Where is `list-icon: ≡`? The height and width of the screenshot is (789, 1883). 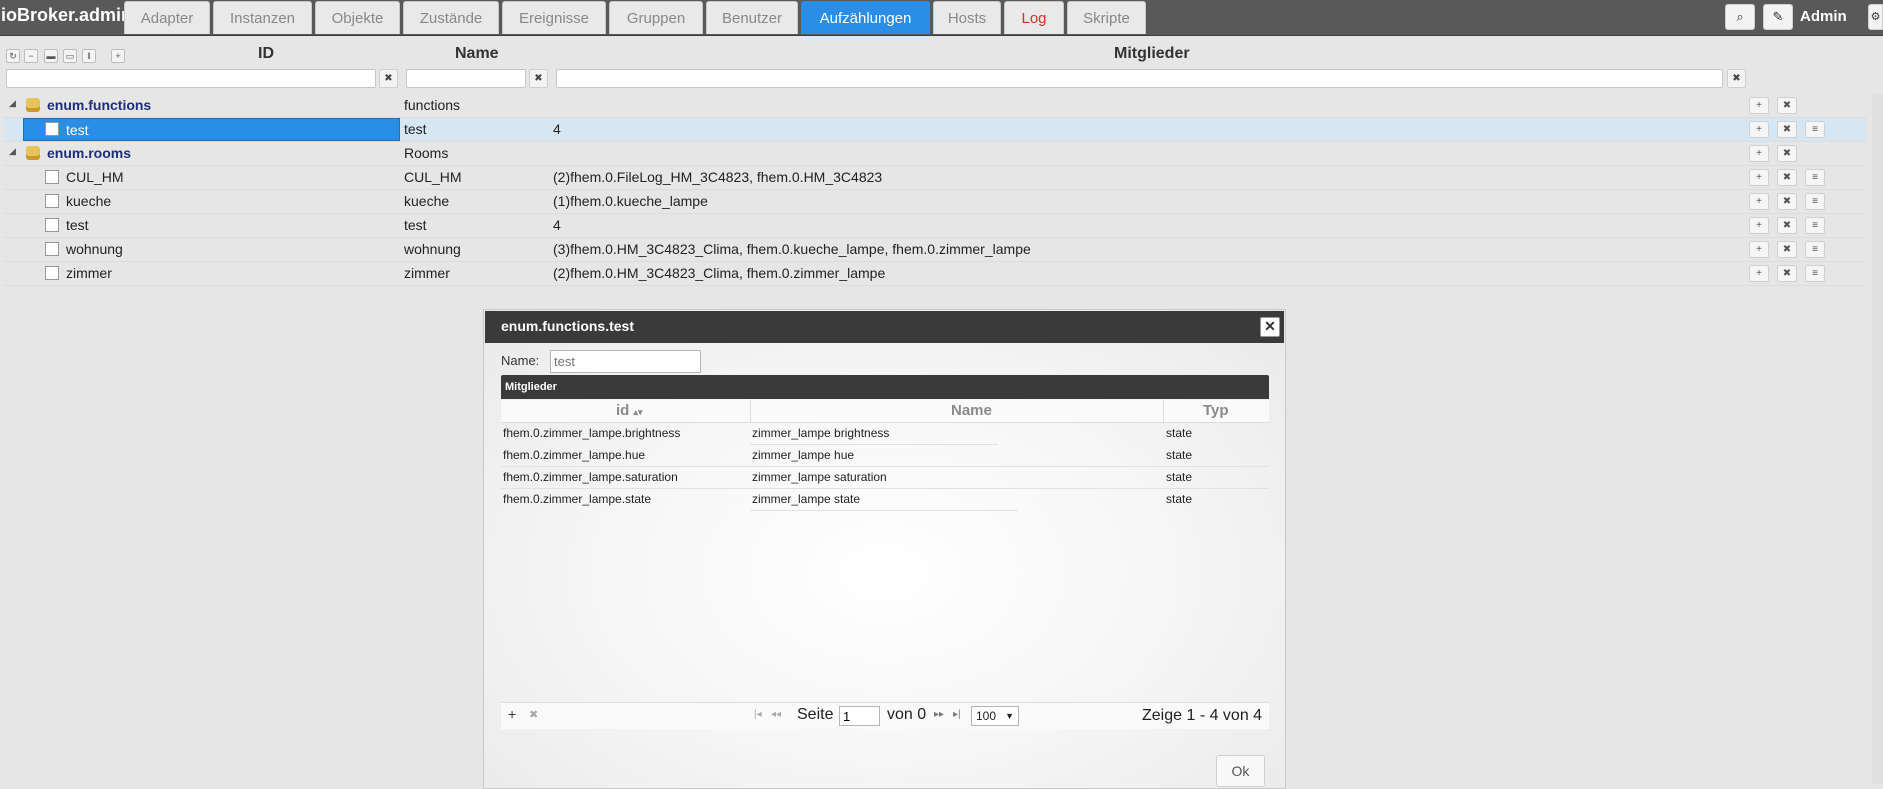
list-icon: ≡ is located at coordinates (1815, 225).